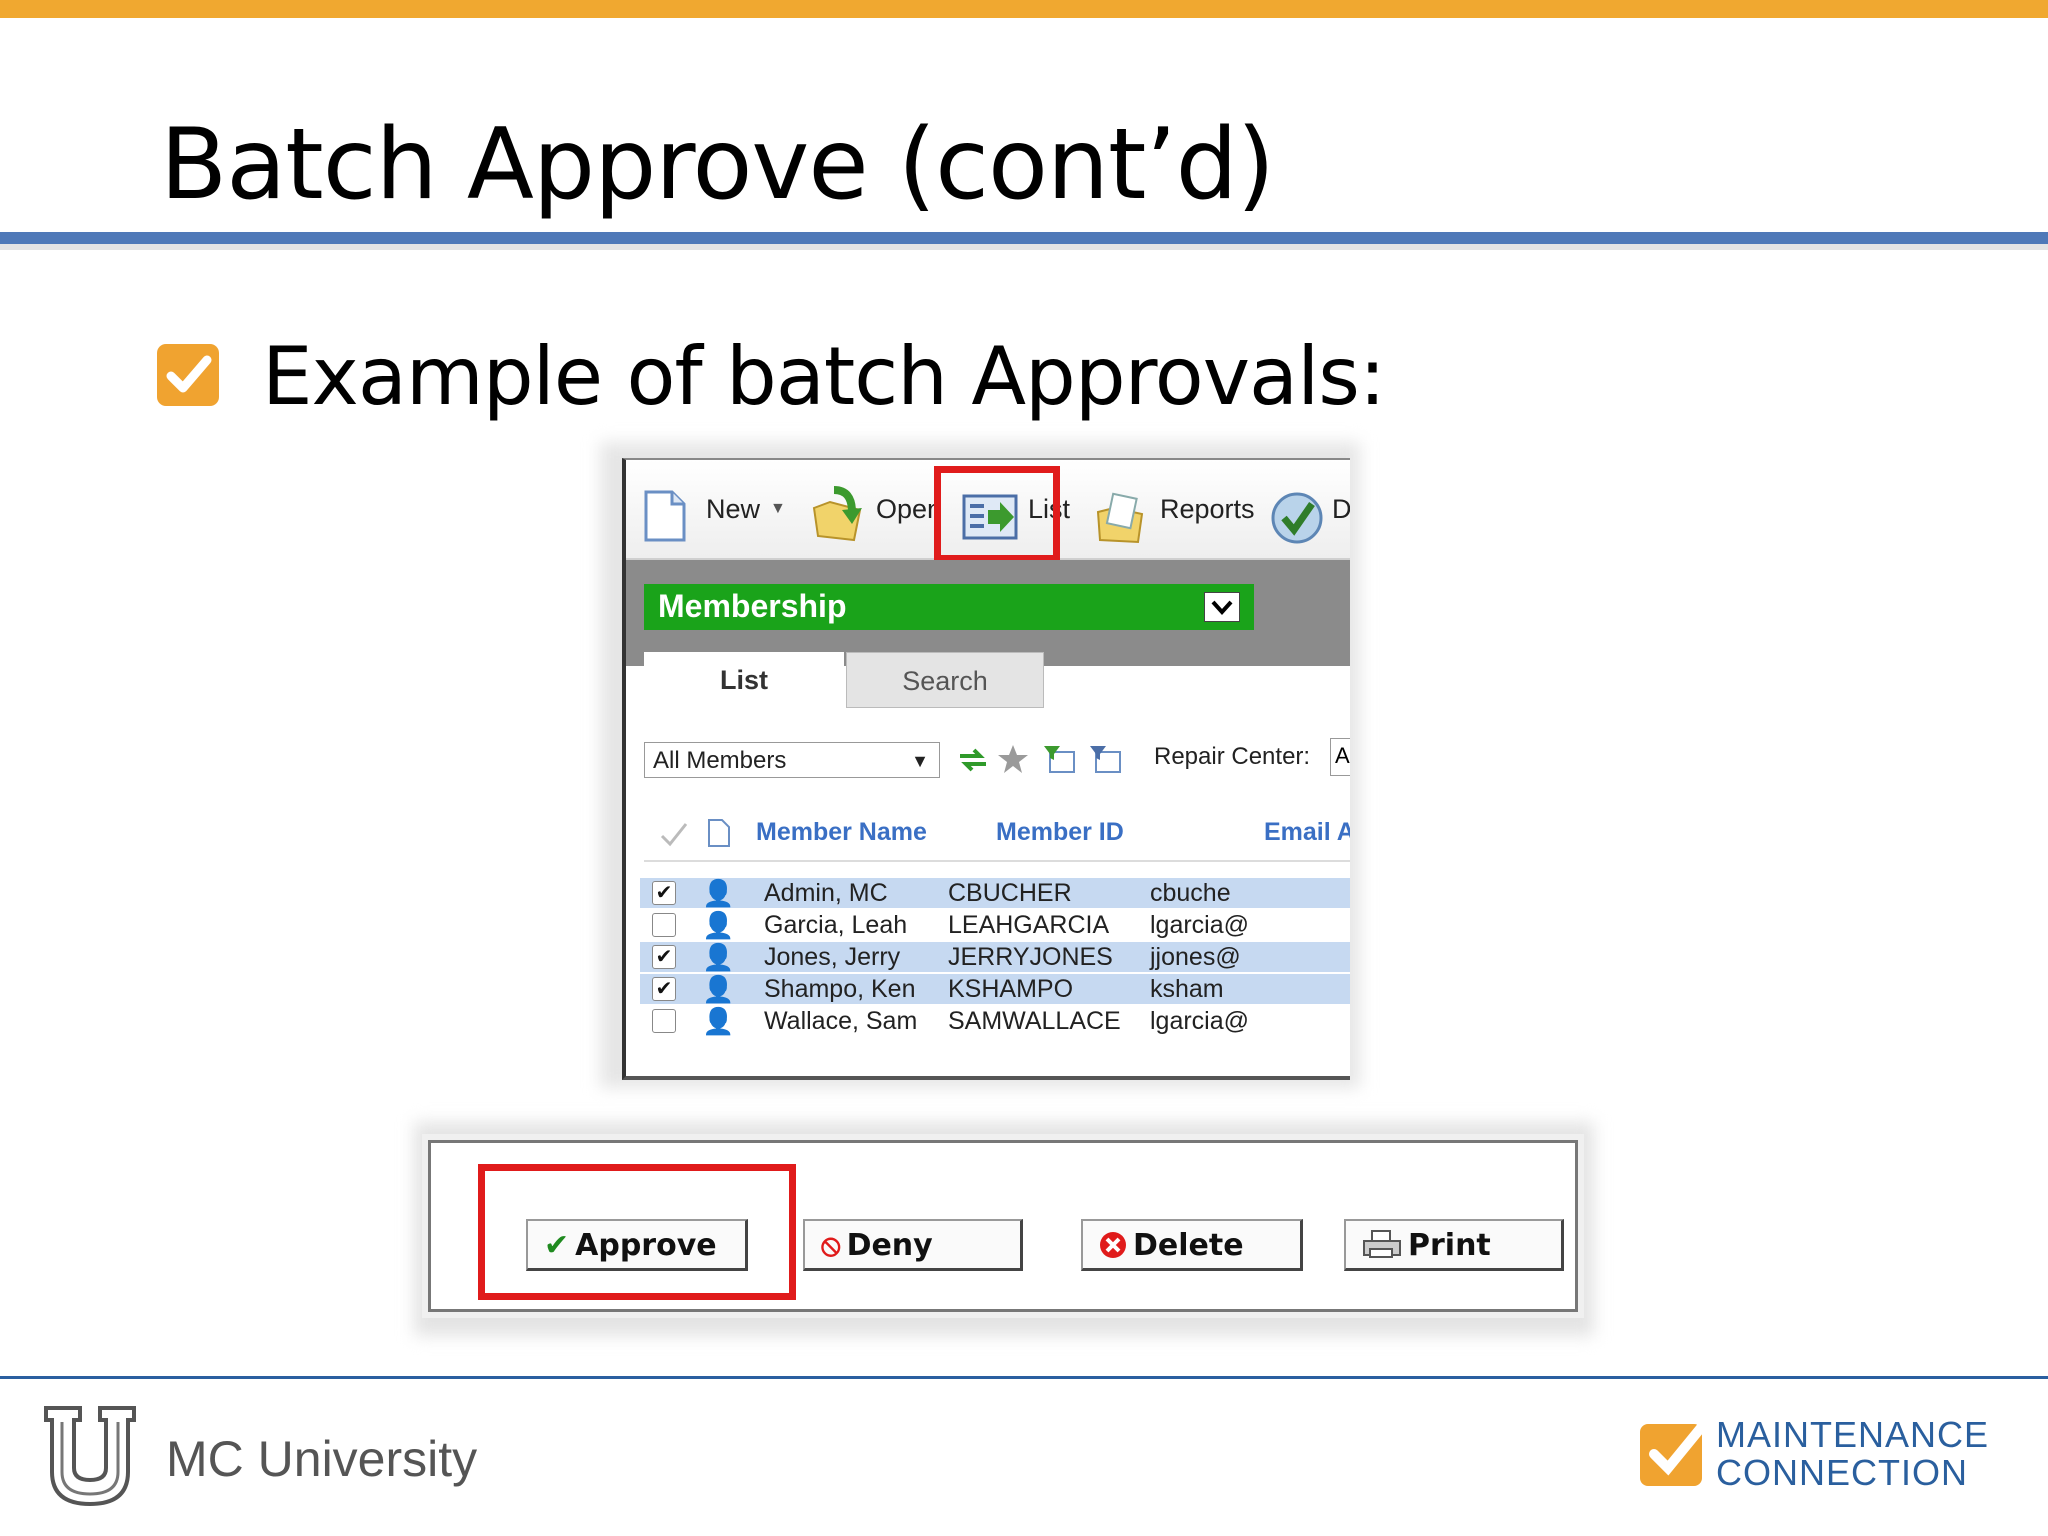 The image size is (2048, 1536). I want to click on table-row: 👤 Wallace, Sam SAMWALLACE lgarcia@, so click(995, 1021).